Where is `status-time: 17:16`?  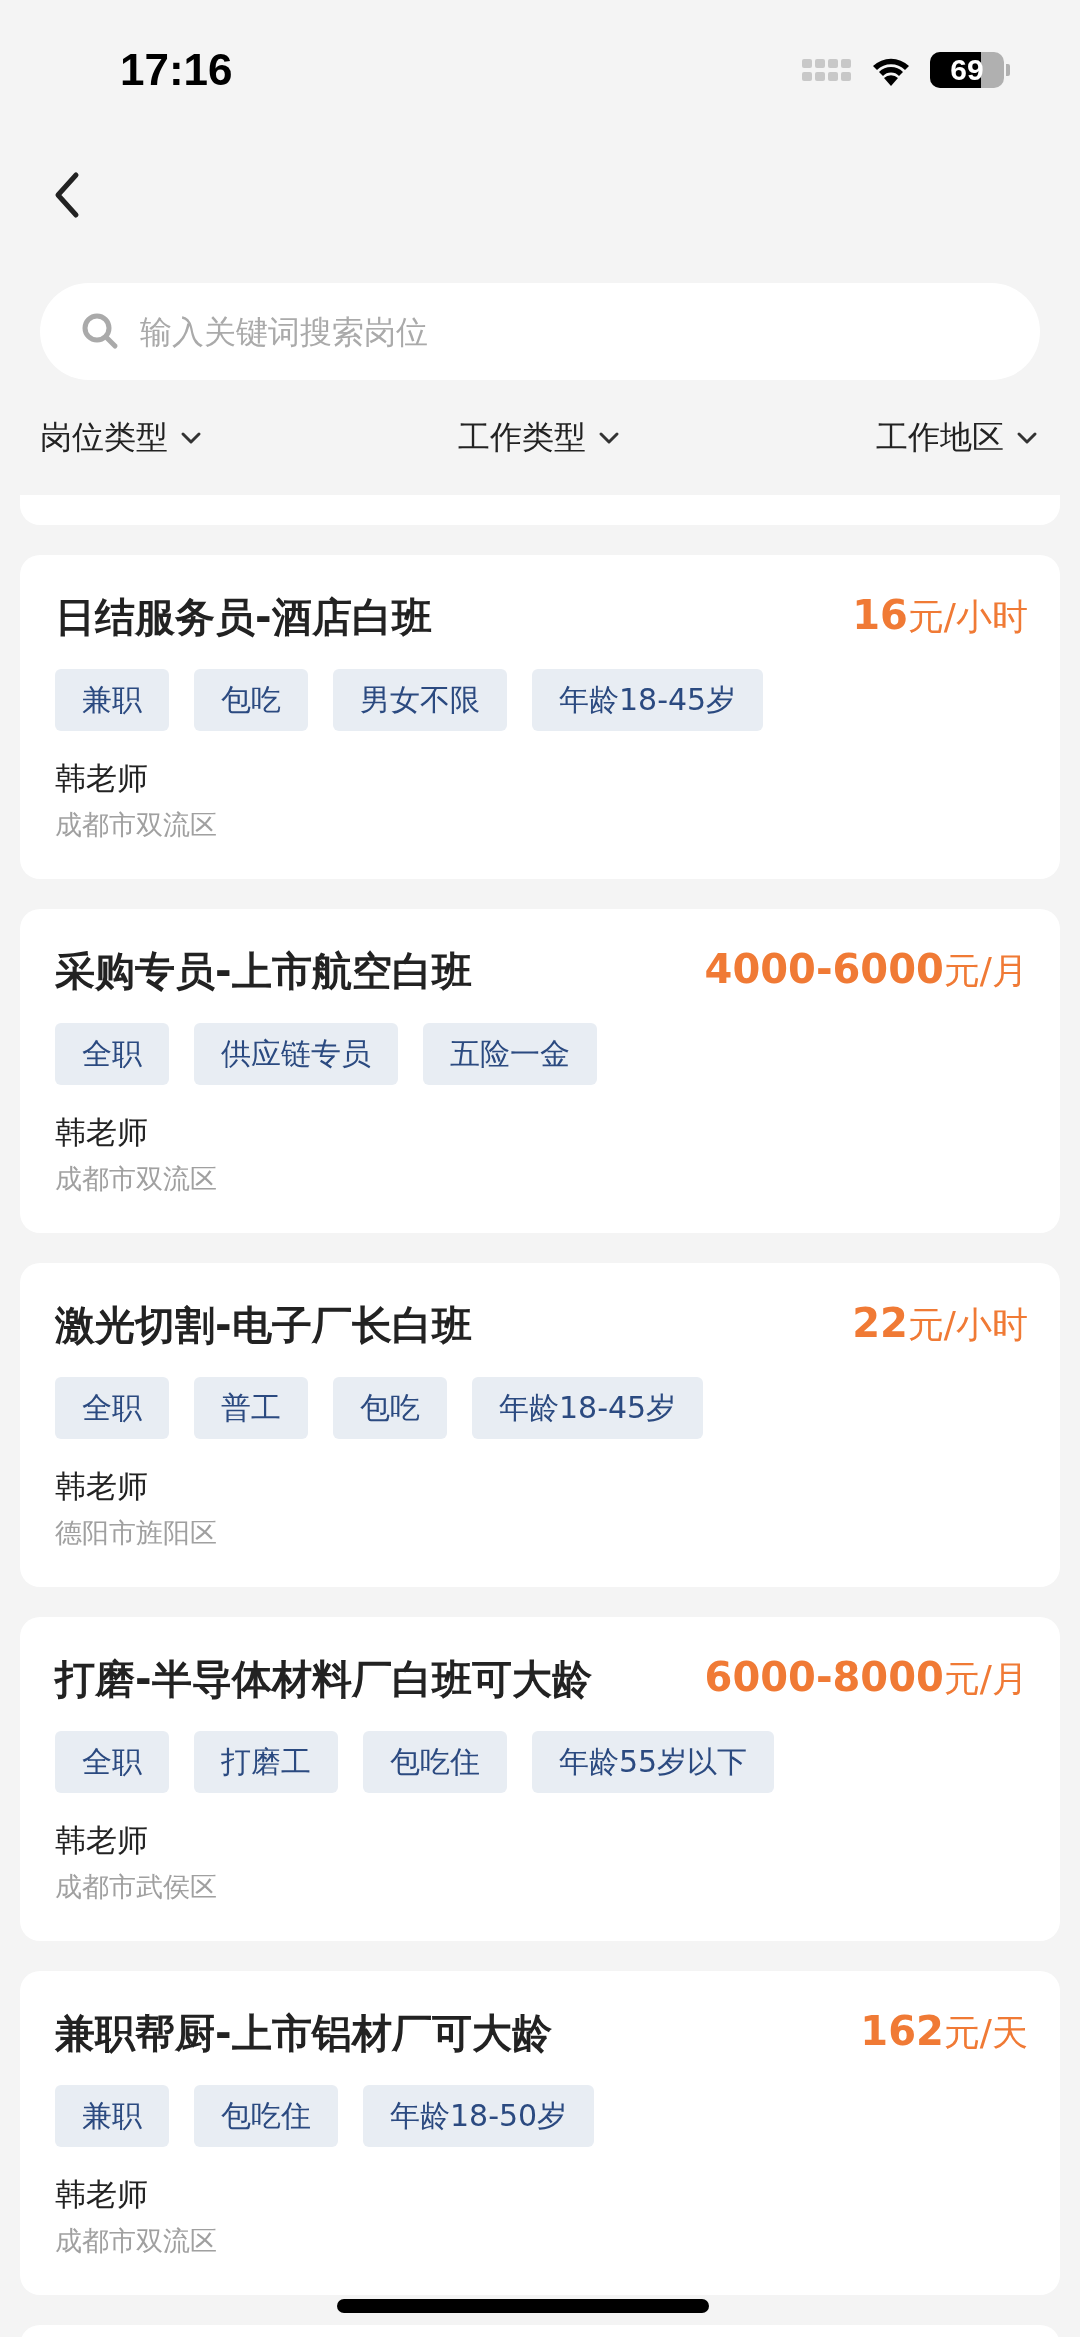 status-time: 17:16 is located at coordinates (177, 70).